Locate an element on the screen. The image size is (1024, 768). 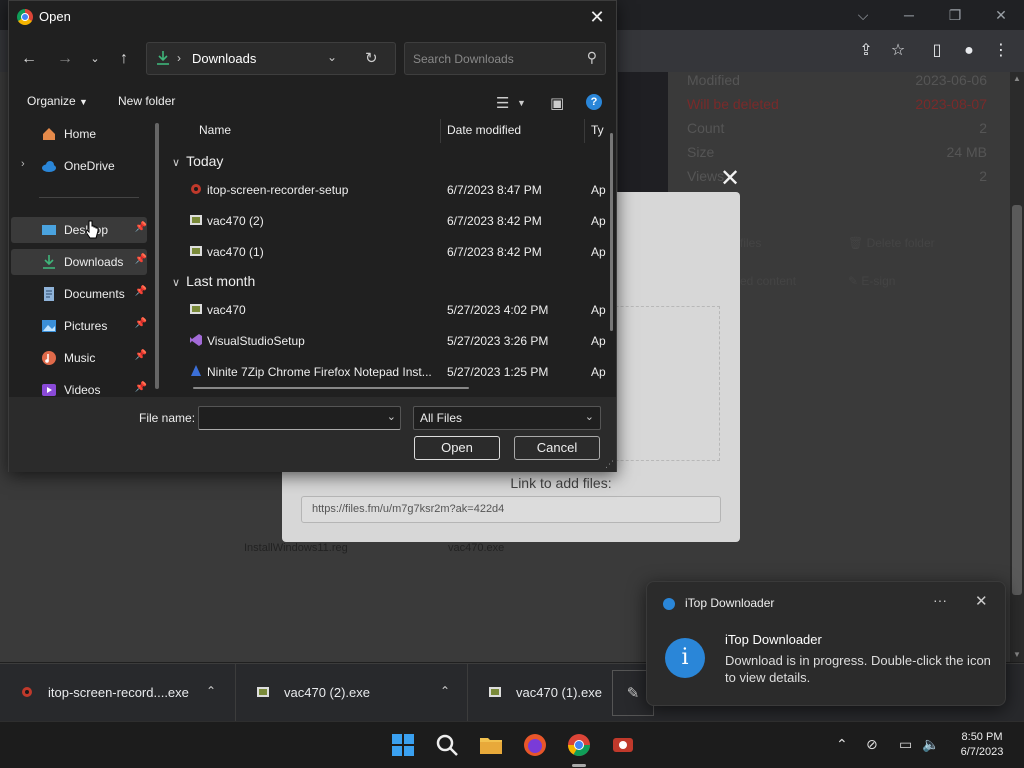
esign-action: ✎ E-sign is located at coordinates (871, 281).